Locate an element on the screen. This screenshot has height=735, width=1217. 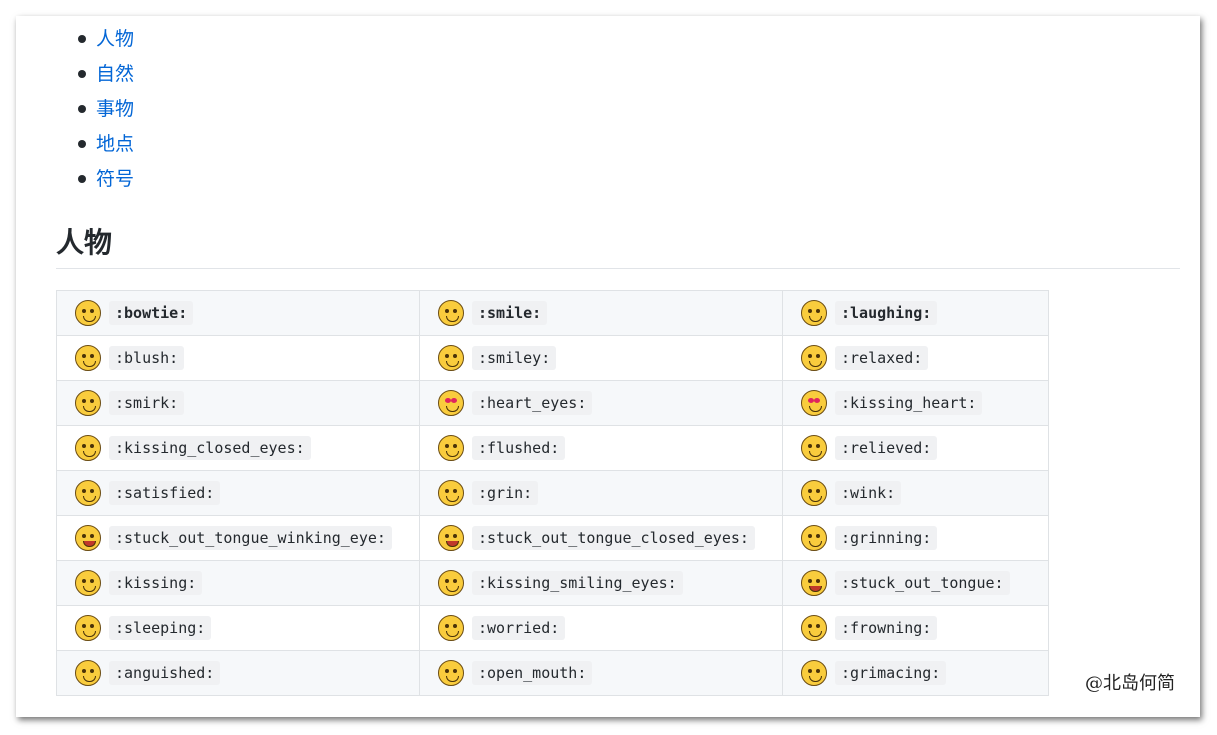
table-cell: :flushed: is located at coordinates (601, 448).